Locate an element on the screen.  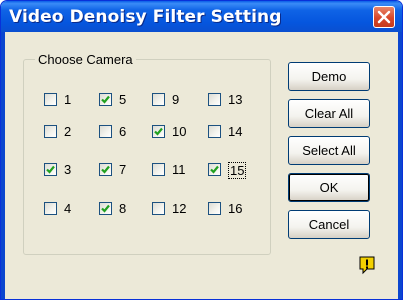
camera-label-16: 16 is located at coordinates (235, 208).